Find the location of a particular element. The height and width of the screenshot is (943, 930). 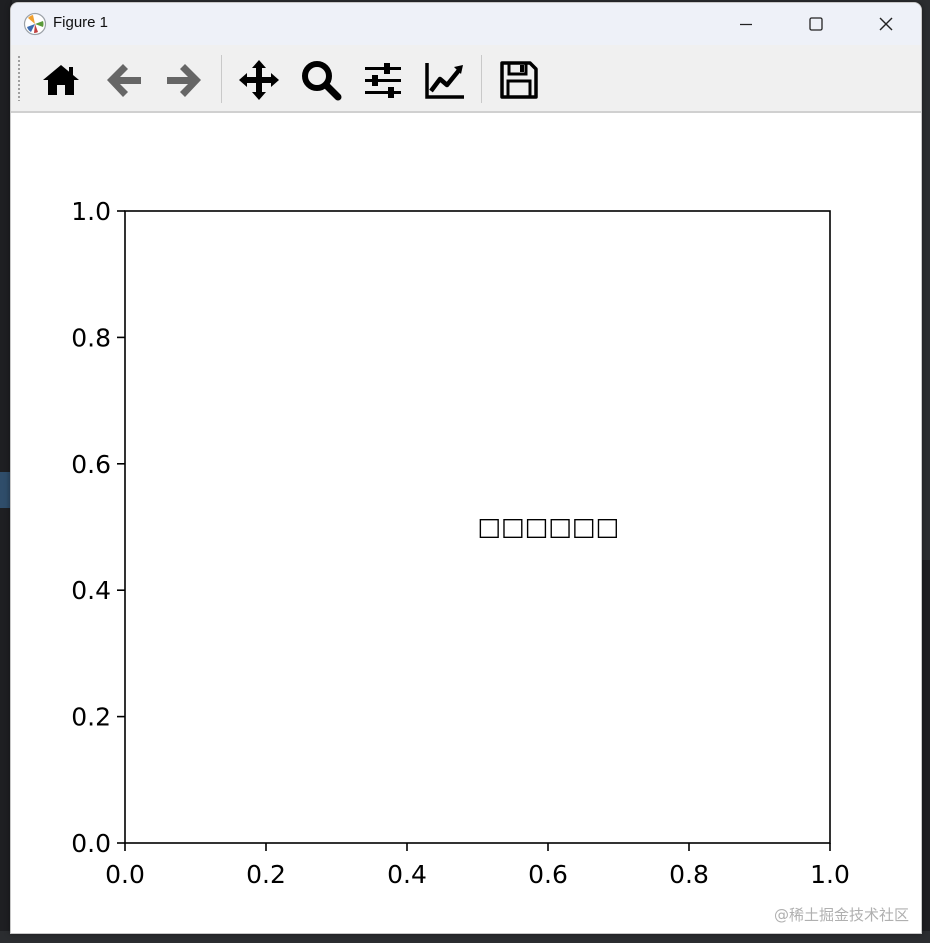

annotation-text: □□□□□□ is located at coordinates (549, 526).